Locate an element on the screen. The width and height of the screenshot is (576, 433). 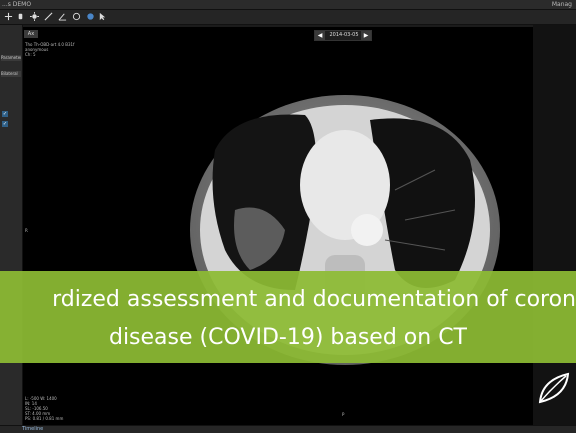
cursor-icon is located at coordinates (102, 16).